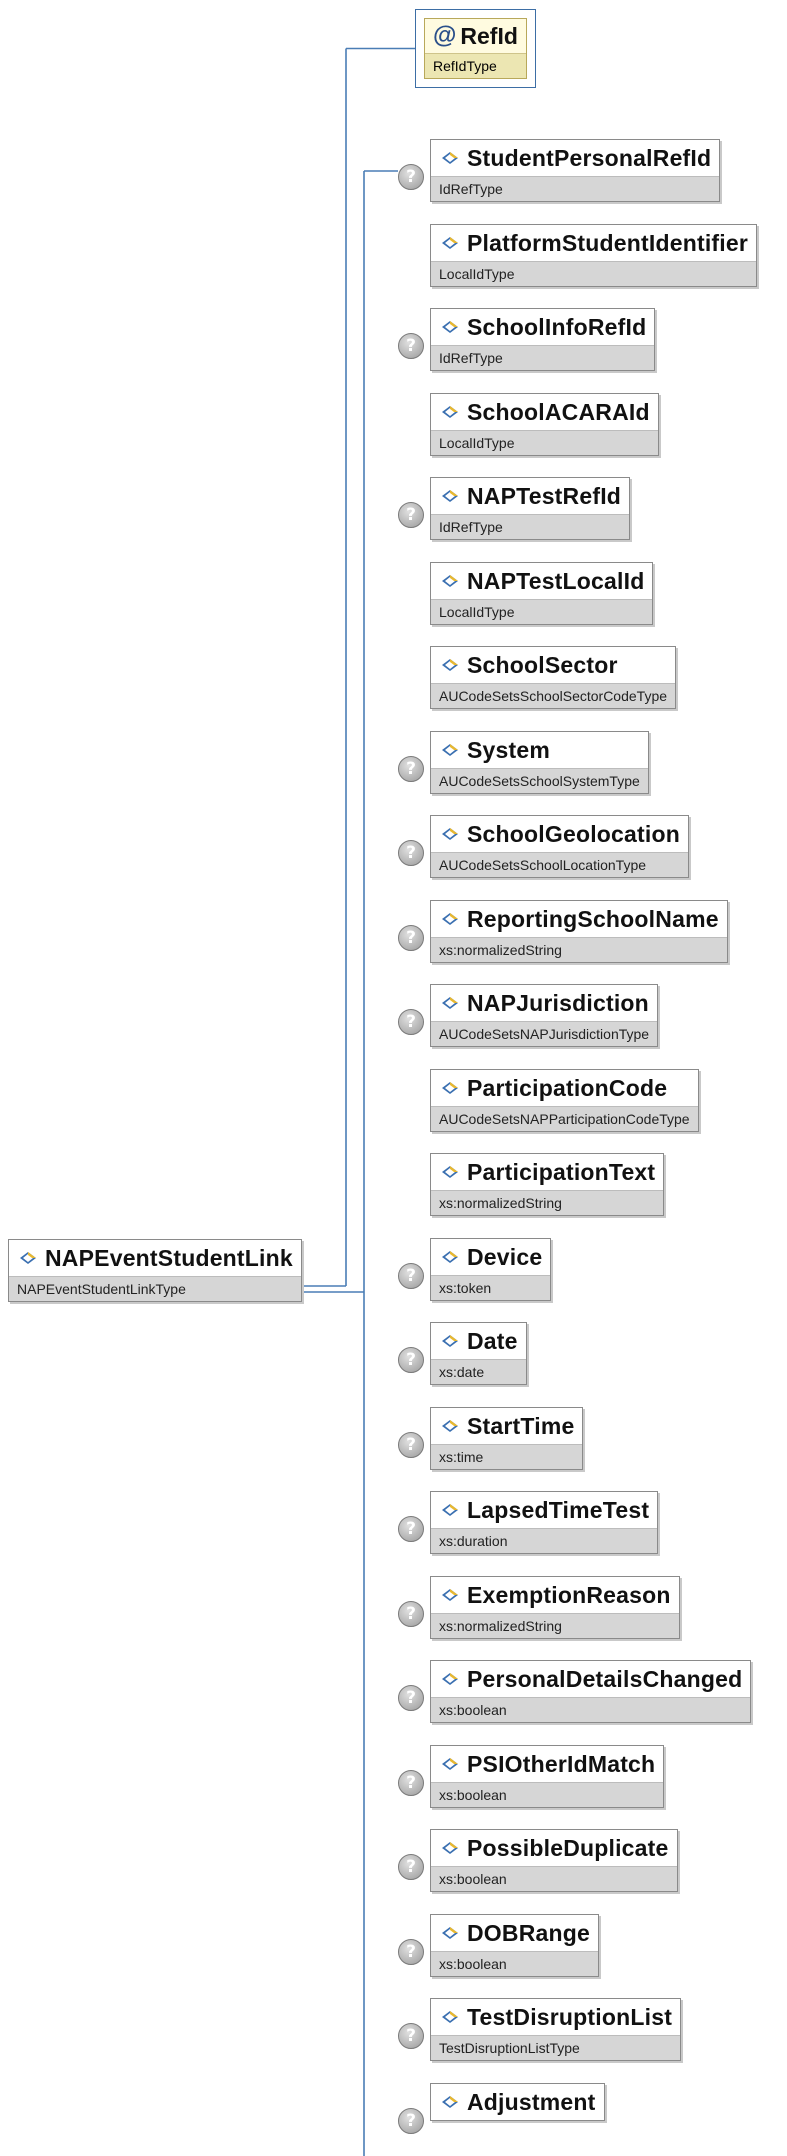 This screenshot has width=787, height=2156. What do you see at coordinates (544, 1540) in the screenshot?
I see `element-type: xs:duration` at bounding box center [544, 1540].